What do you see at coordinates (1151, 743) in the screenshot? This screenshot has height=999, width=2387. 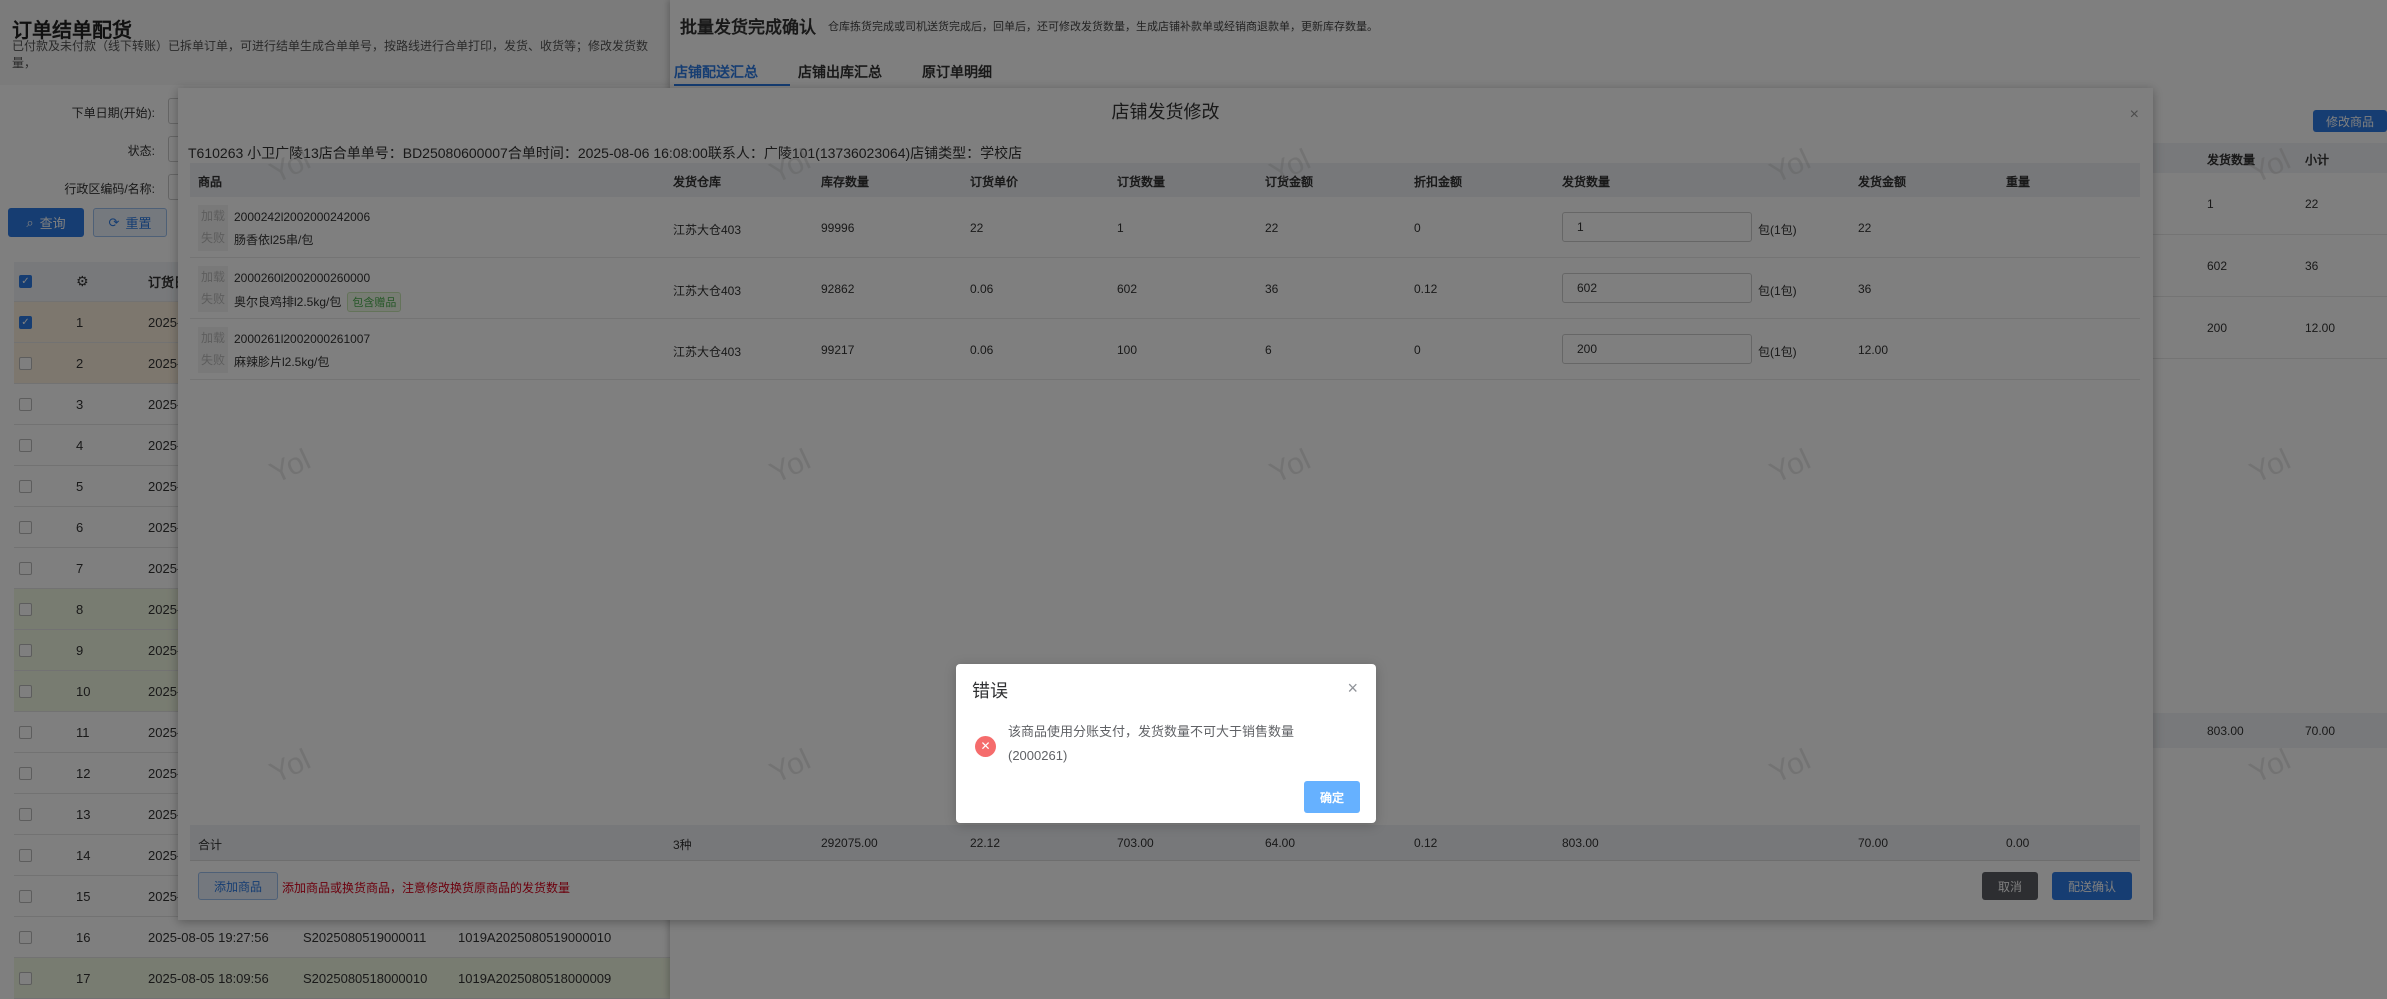 I see `error-message: 该商品使用分账支付，发货数量不可大于销售数量(2000261)` at bounding box center [1151, 743].